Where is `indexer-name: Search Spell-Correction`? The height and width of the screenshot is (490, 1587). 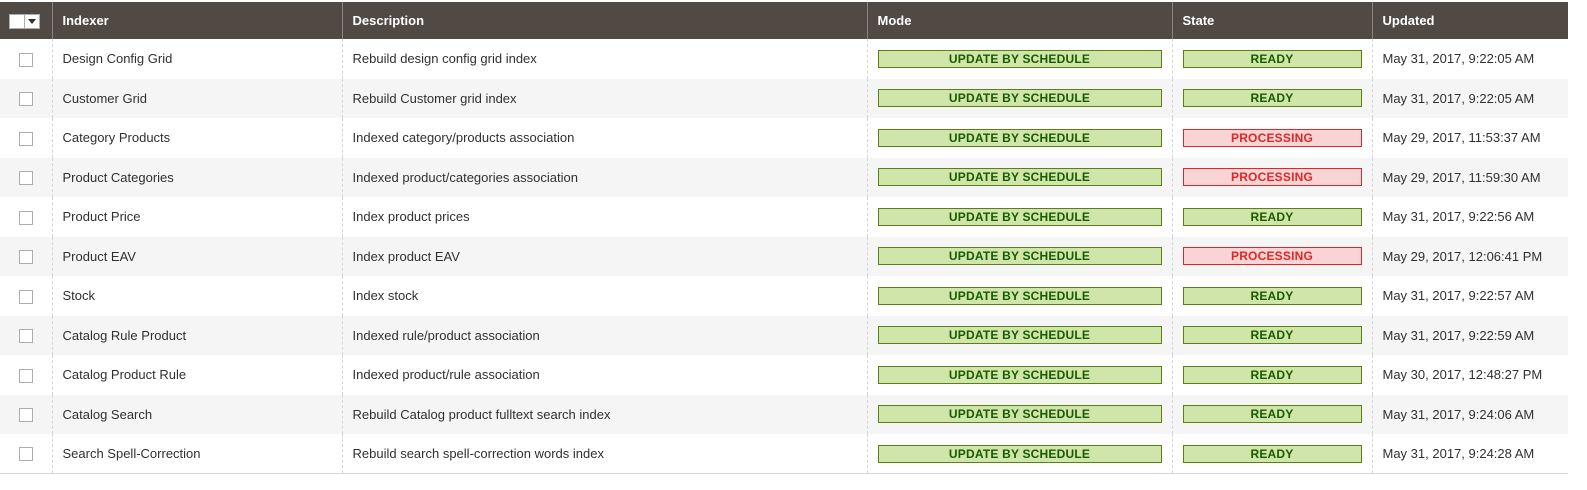
indexer-name: Search Spell-Correction is located at coordinates (196, 454).